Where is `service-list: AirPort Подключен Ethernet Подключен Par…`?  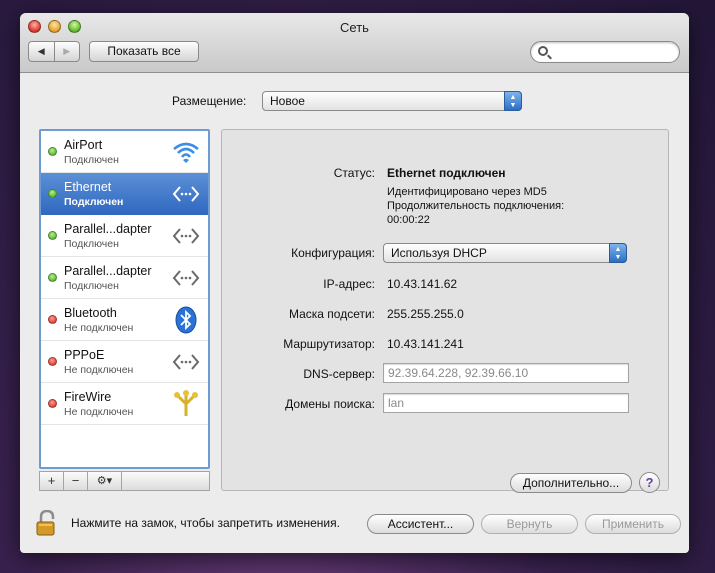 service-list: AirPort Подключен Ethernet Подключен Par… is located at coordinates (124, 299).